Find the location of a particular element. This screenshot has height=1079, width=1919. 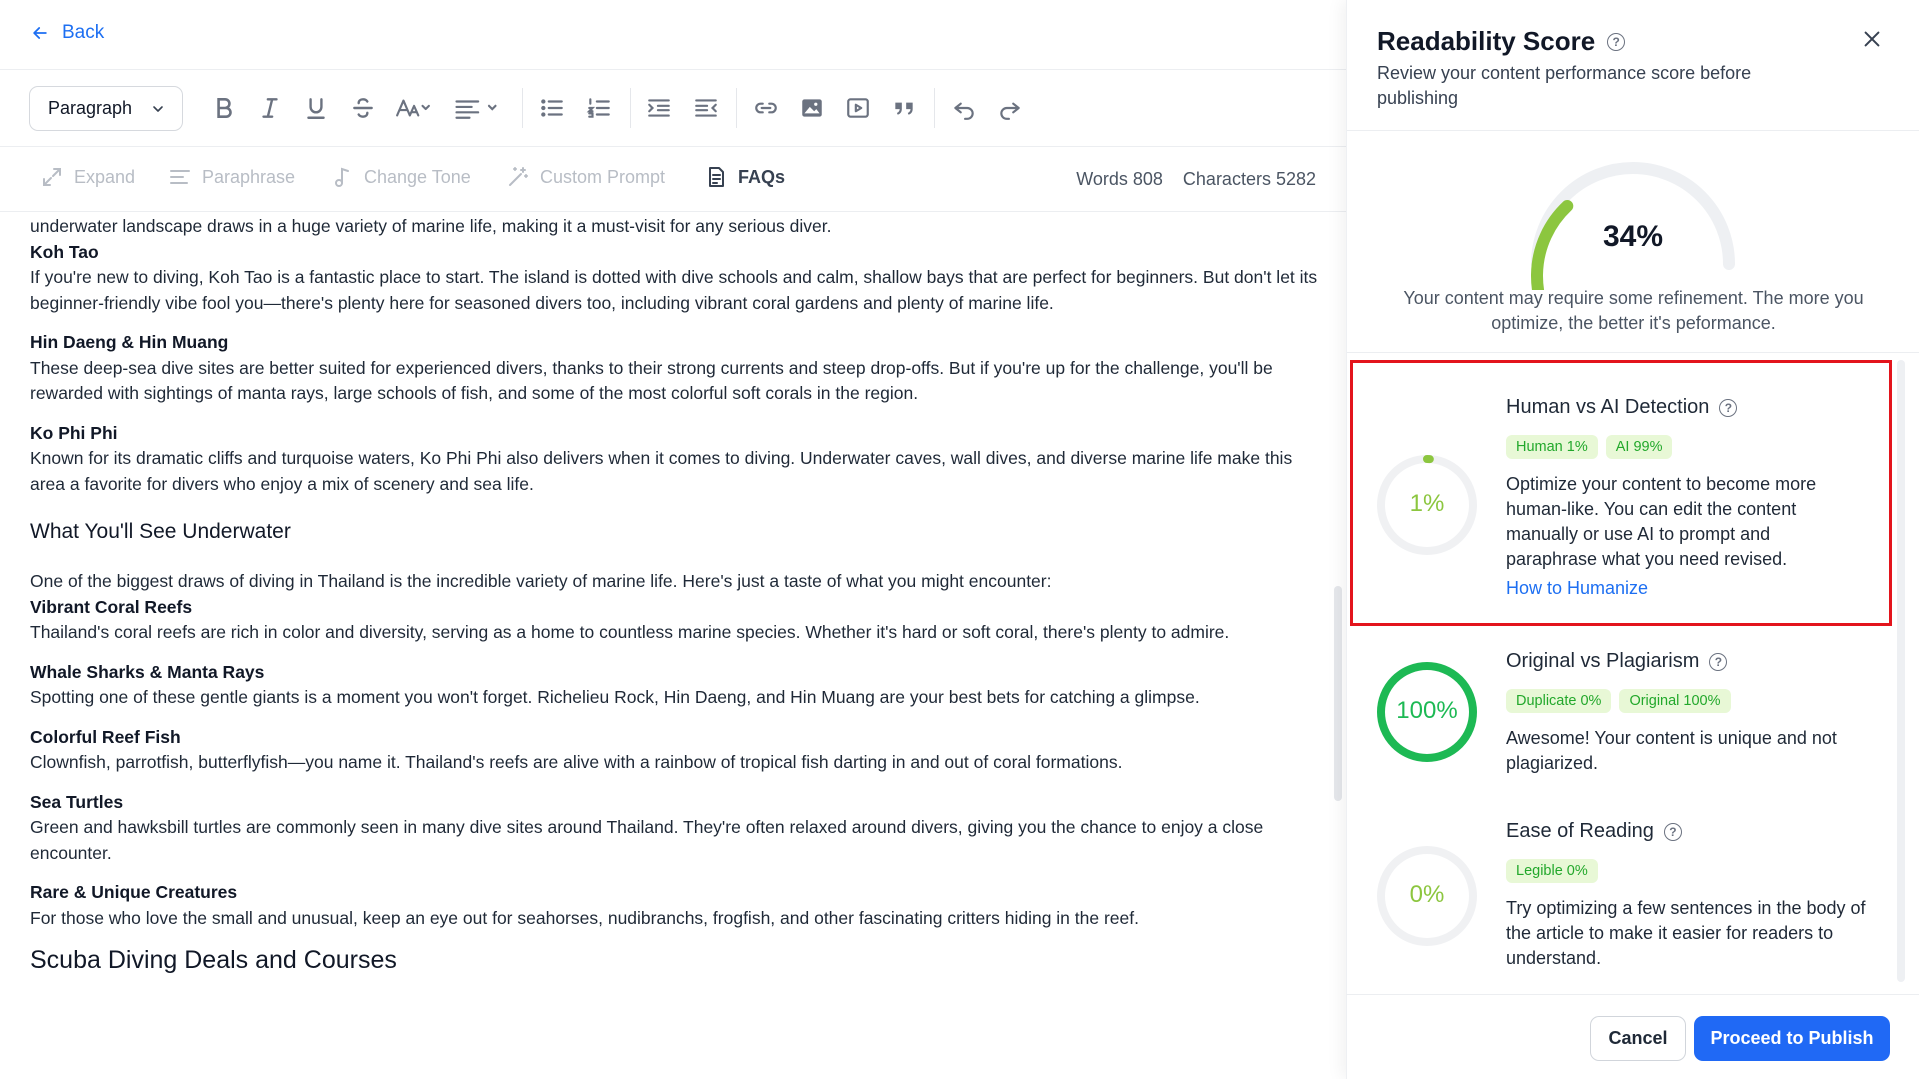

document-counts: Words 808 Characters 5282 is located at coordinates (1196, 179).